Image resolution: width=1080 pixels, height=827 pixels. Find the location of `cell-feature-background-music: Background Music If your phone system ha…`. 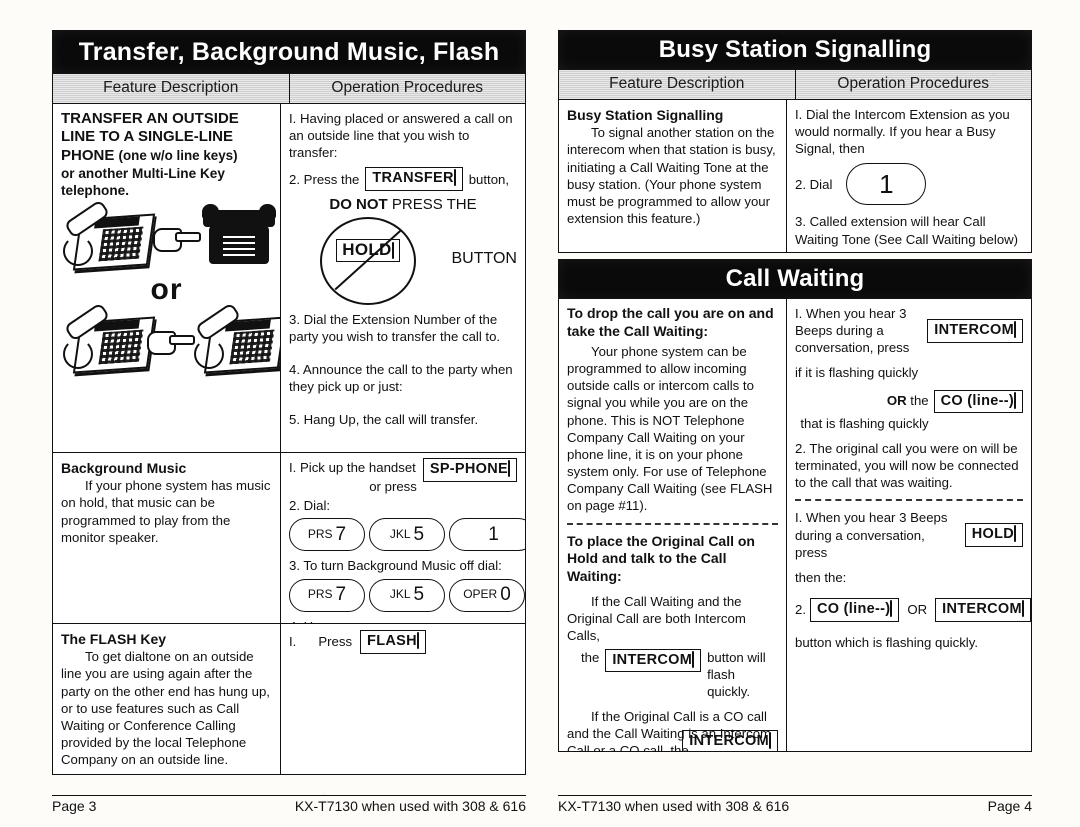

cell-feature-background-music: Background Music If your phone system ha… is located at coordinates (167, 538).